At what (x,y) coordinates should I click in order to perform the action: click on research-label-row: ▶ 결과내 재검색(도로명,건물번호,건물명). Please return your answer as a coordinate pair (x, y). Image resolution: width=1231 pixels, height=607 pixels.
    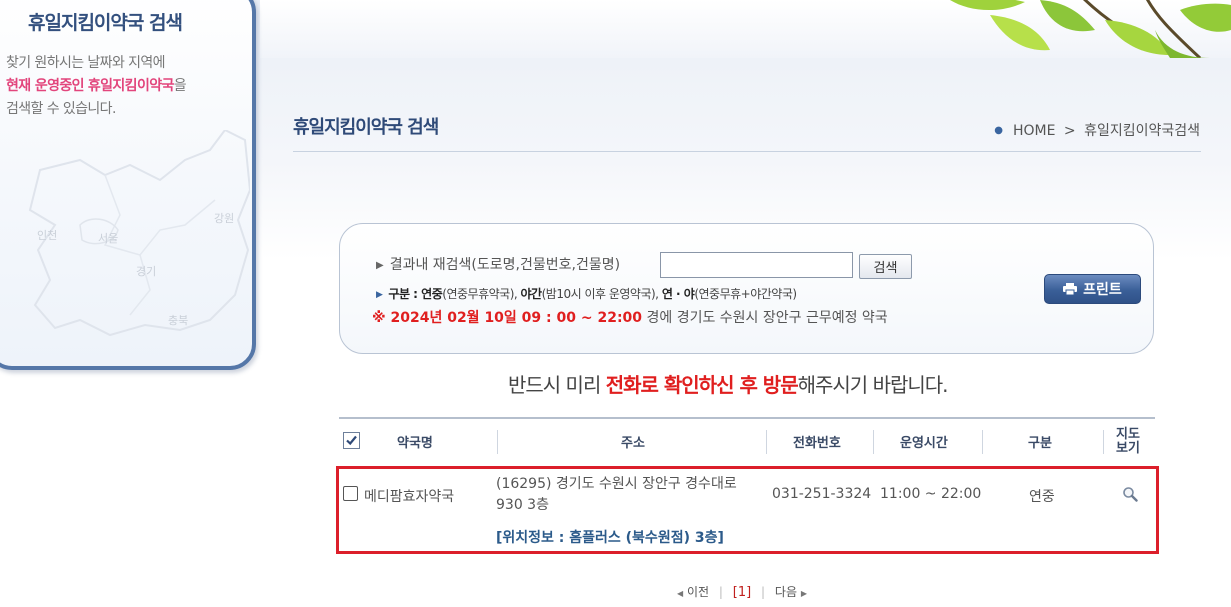
    Looking at the image, I should click on (498, 264).